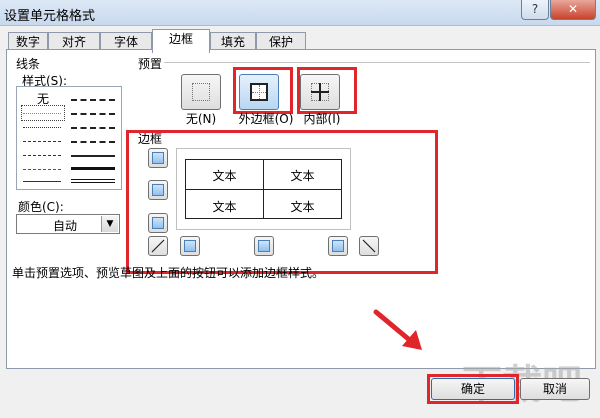 The height and width of the screenshot is (418, 600). What do you see at coordinates (93, 156) in the screenshot?
I see `line-style-medium` at bounding box center [93, 156].